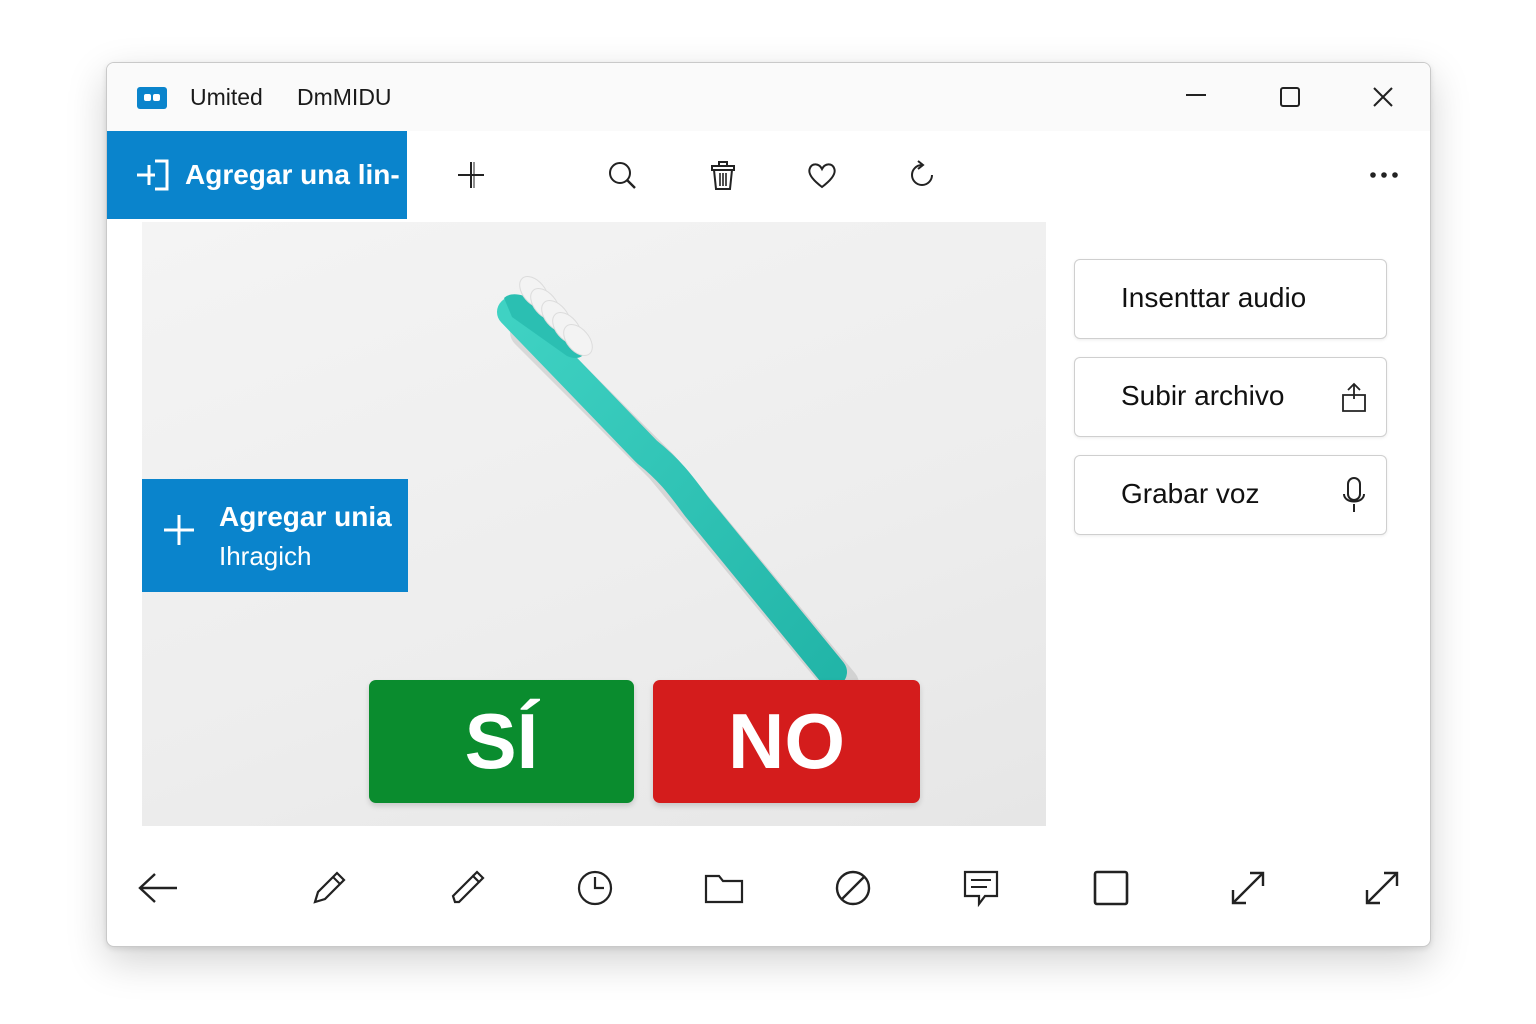 This screenshot has width=1536, height=1024. Describe the element at coordinates (467, 888) in the screenshot. I see `marker-icon` at that location.